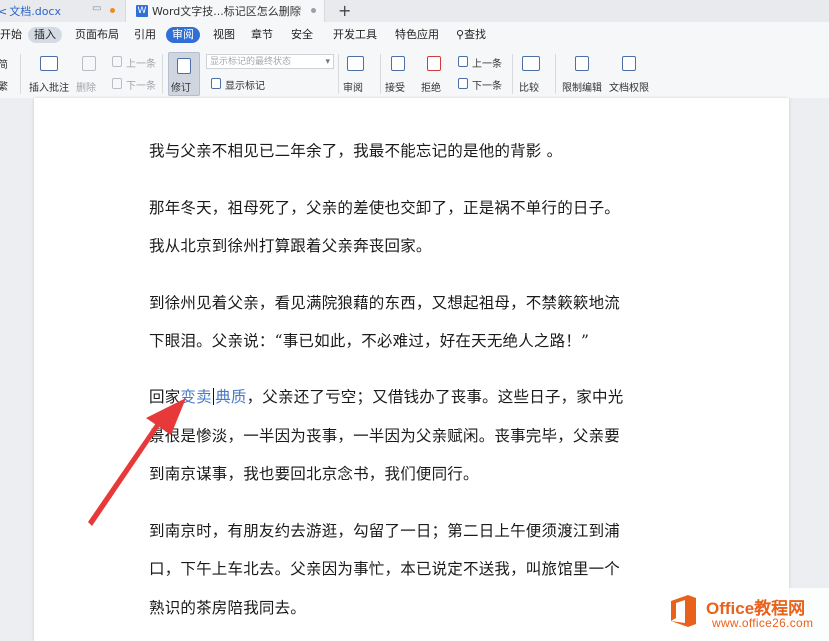 The image size is (829, 641). What do you see at coordinates (629, 63) in the screenshot?
I see `doc-permission-icon` at bounding box center [629, 63].